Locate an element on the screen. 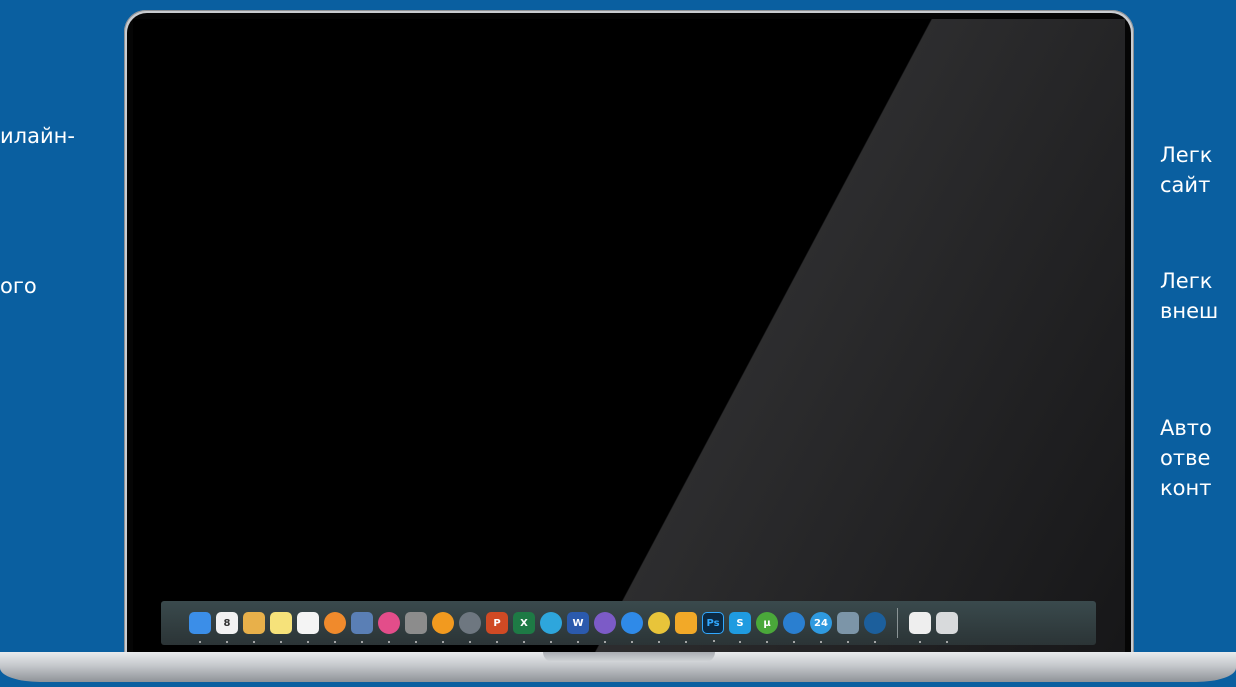 The image size is (1236, 687). photoshop-icon: Ps is located at coordinates (713, 627).